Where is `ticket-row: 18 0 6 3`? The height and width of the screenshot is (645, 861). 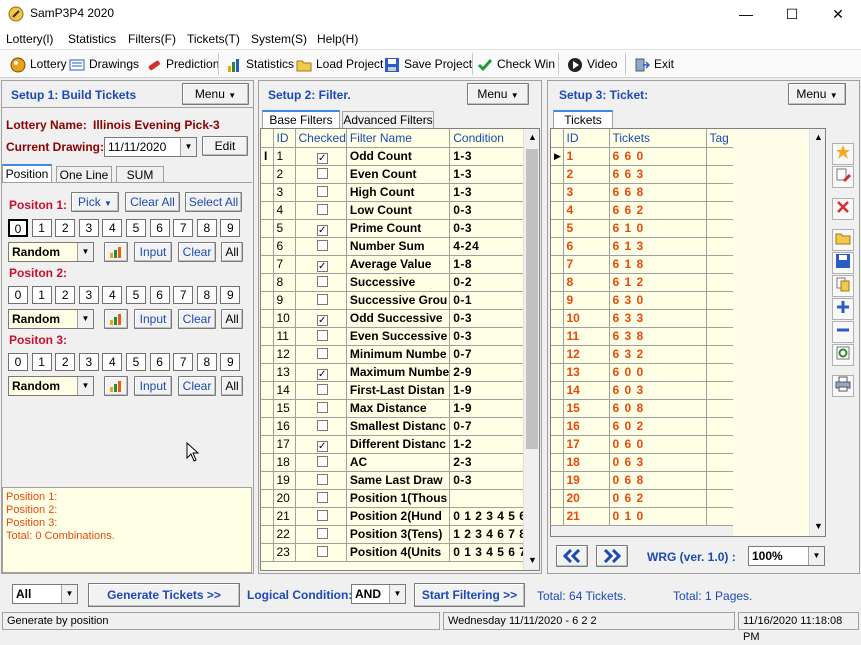
ticket-row: 18 0 6 3 is located at coordinates (642, 462).